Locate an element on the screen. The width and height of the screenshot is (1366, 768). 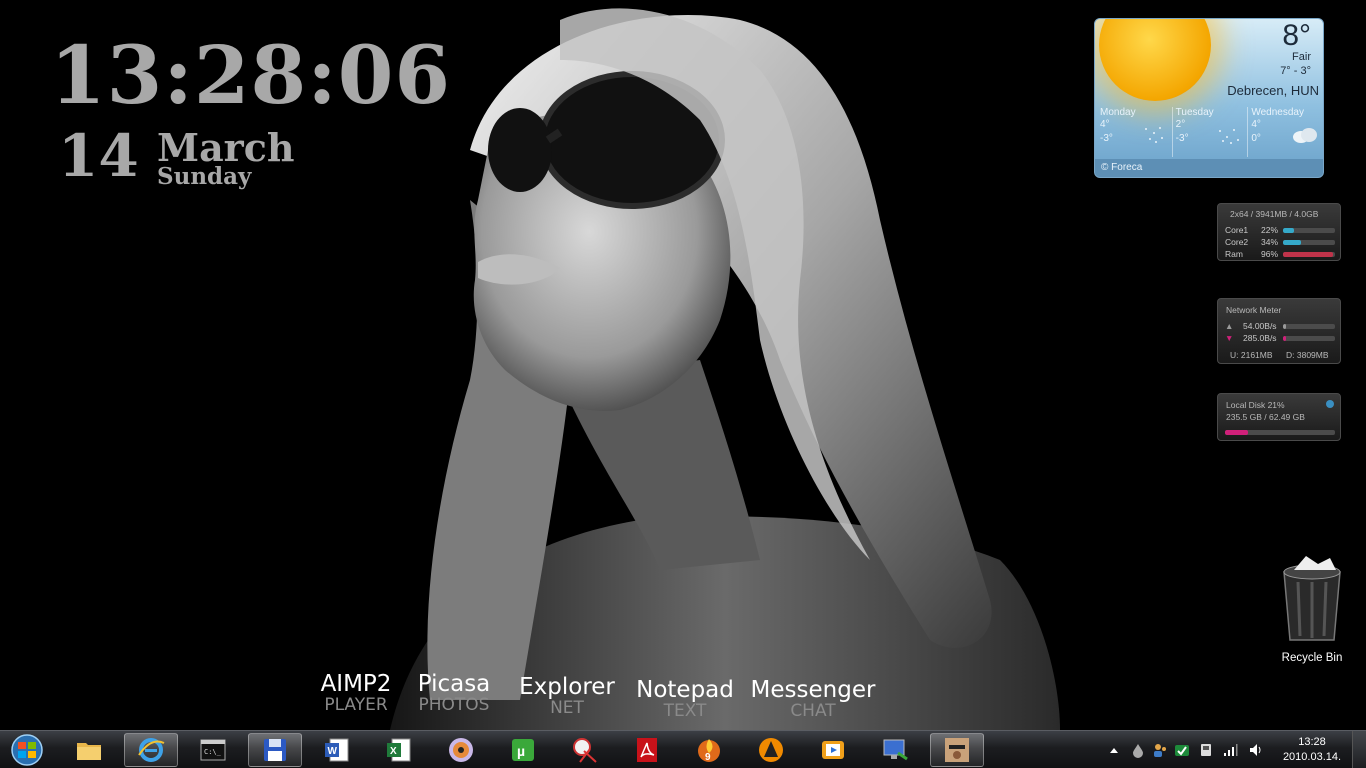
media-player-icon is located at coordinates (833, 750).